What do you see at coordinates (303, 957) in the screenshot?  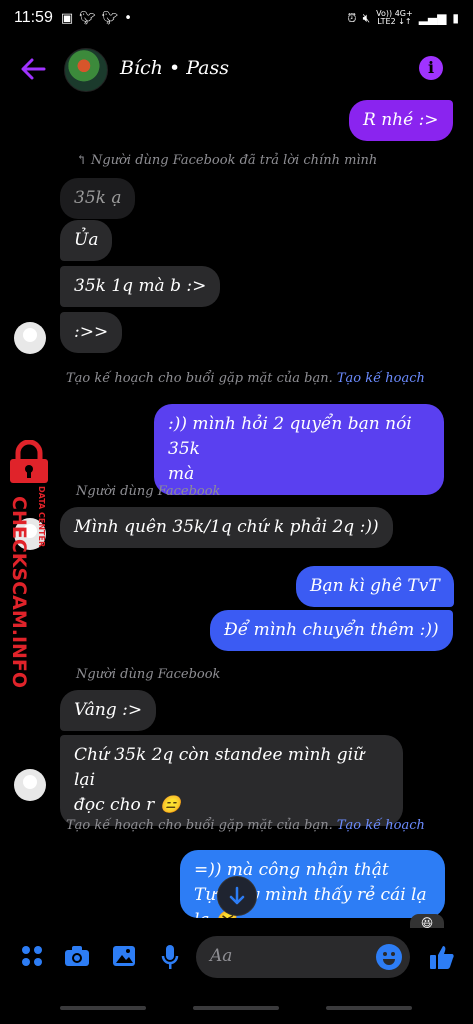 I see `message-input: Aa` at bounding box center [303, 957].